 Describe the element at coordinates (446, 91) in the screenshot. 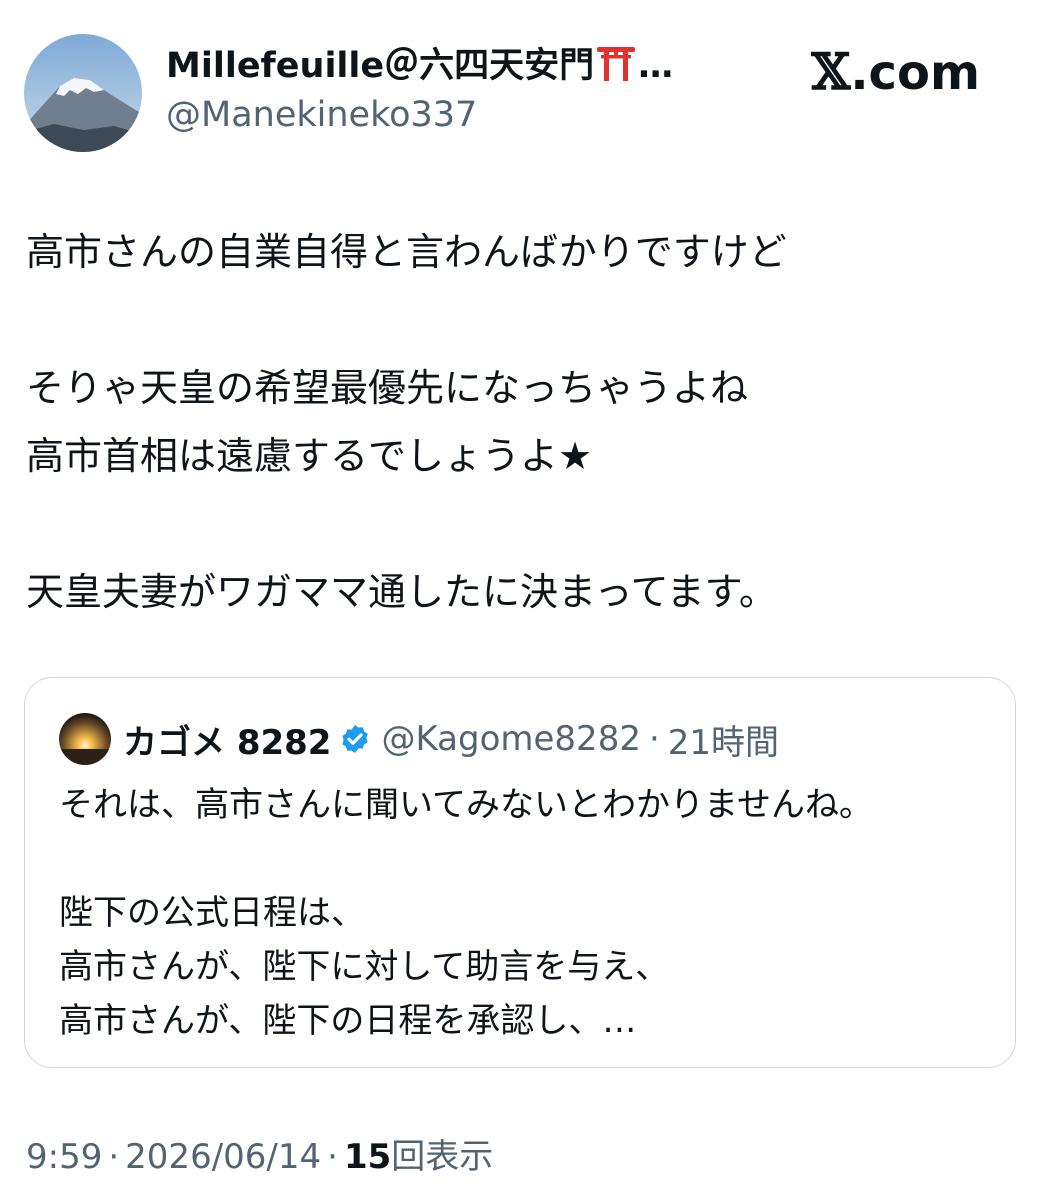

I see `author-names: Millefeuille＠六四天安門 … @Manekineko337` at that location.